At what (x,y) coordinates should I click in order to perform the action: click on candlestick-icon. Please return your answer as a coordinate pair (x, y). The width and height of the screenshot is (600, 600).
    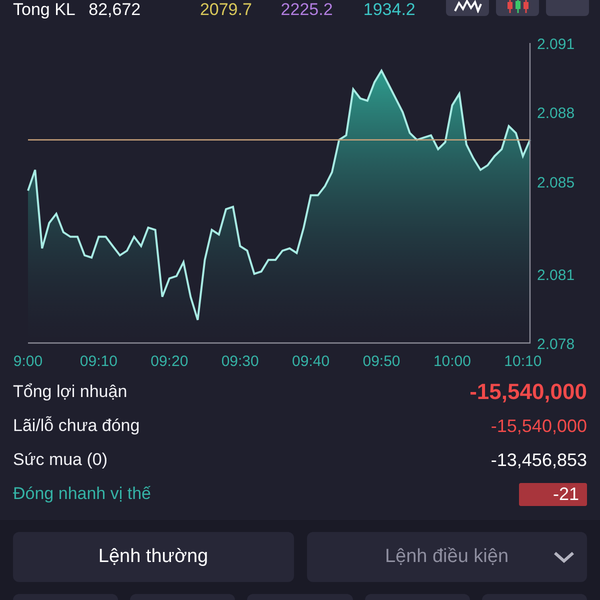
    Looking at the image, I should click on (517, 6).